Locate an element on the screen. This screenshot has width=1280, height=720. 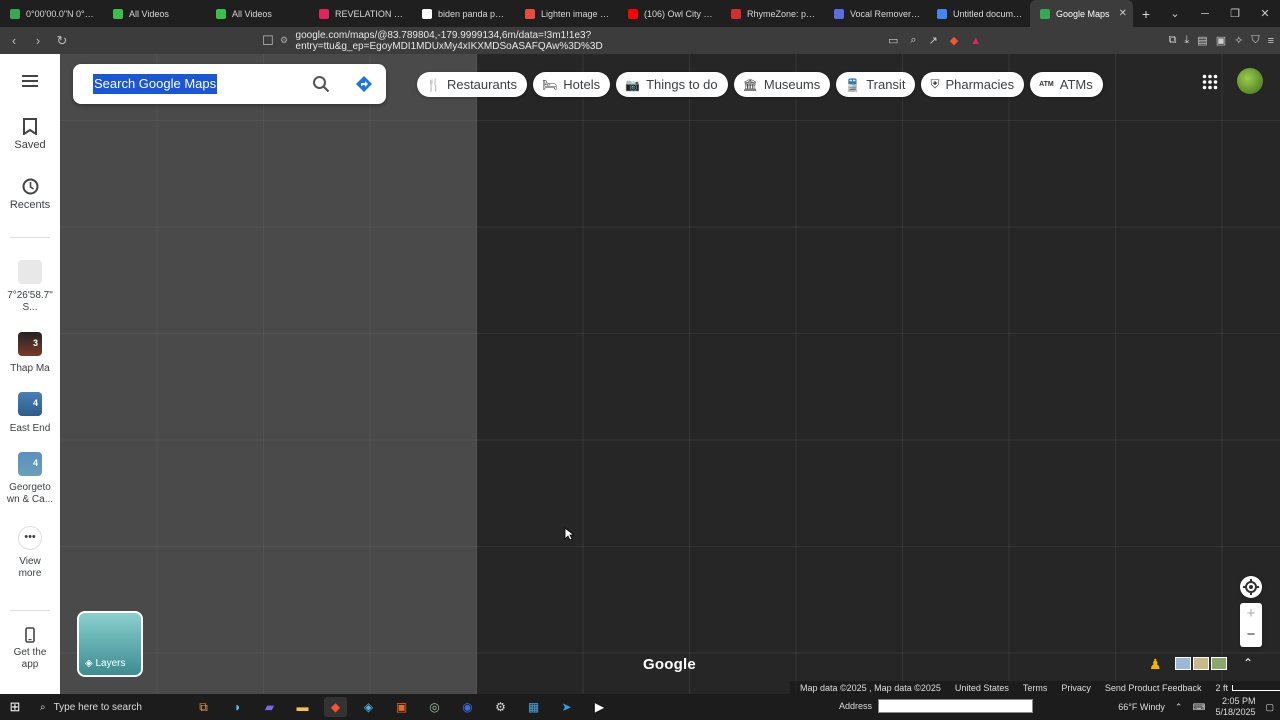
chip-transit: 🚆 Transit is located at coordinates (876, 84).